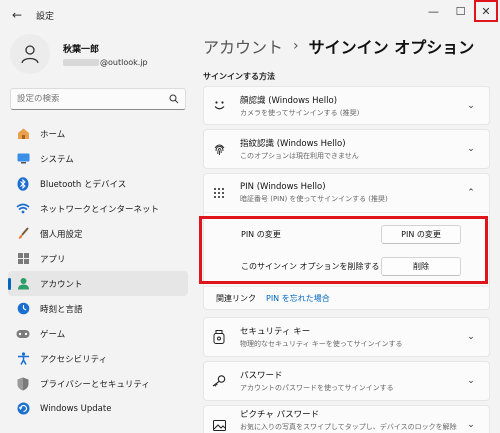 Image resolution: width=500 pixels, height=433 pixels. I want to click on window-title: 設定, so click(45, 16).